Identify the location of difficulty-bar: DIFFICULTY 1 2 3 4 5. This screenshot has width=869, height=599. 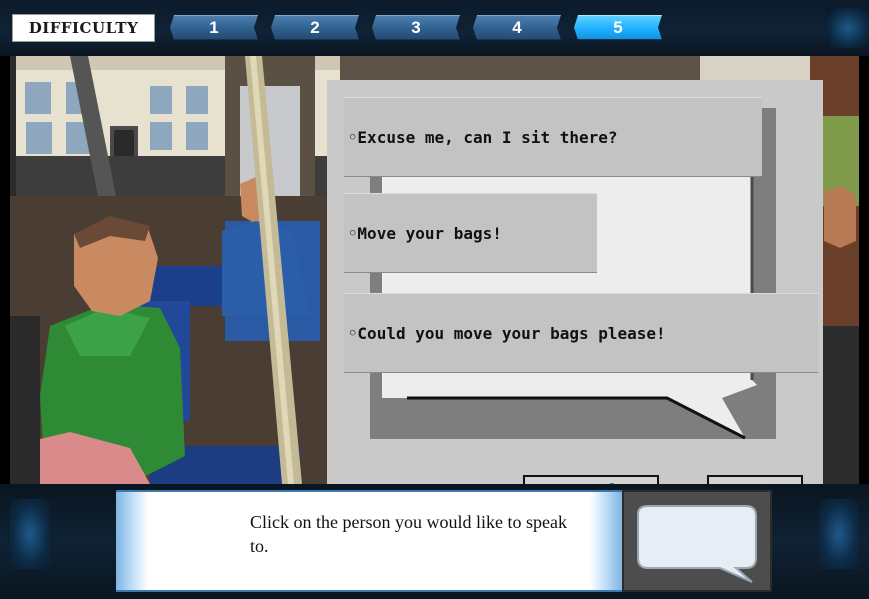
(434, 28).